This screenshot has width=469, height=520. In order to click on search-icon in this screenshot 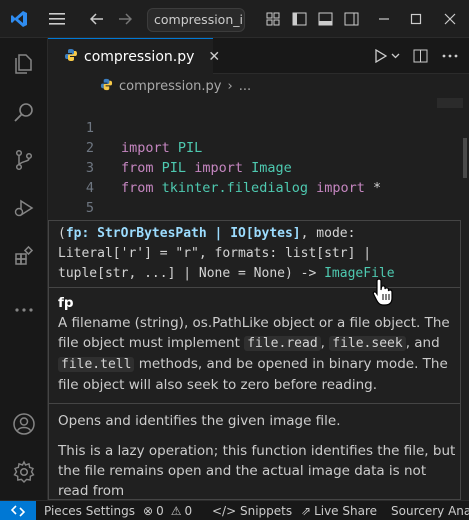, I will do `click(24, 112)`.